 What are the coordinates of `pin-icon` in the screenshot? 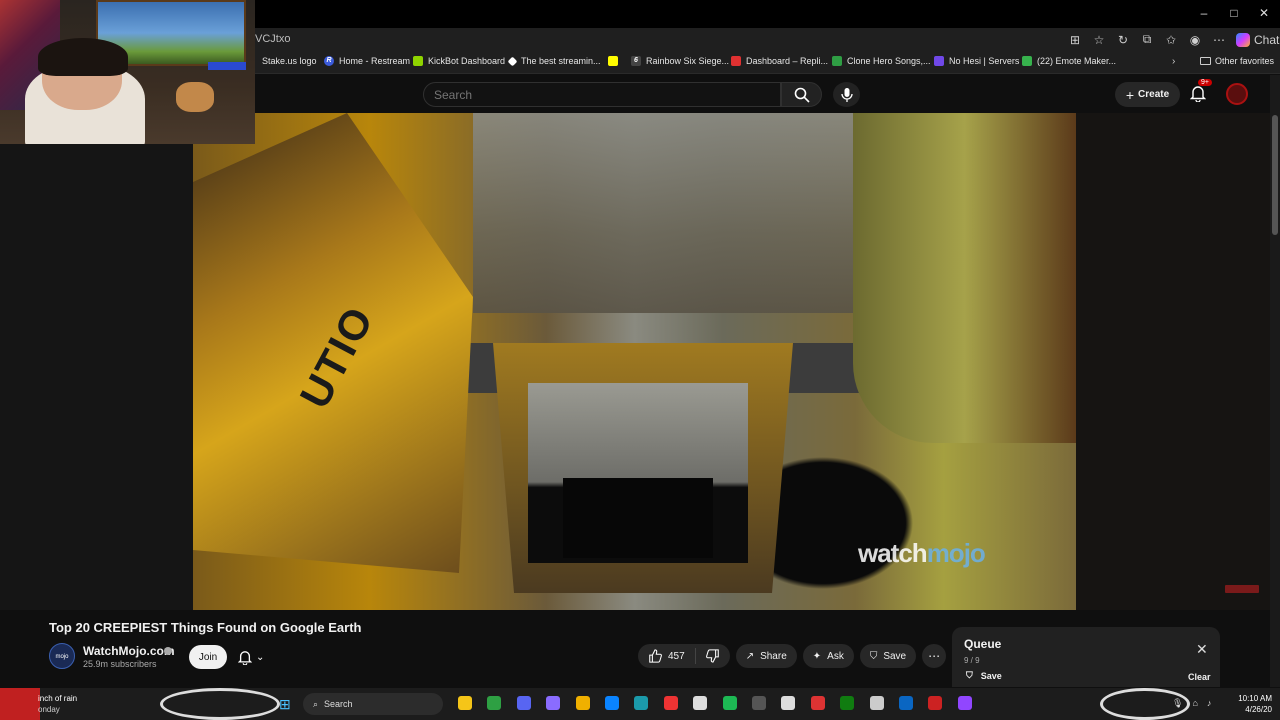 It's located at (876, 703).